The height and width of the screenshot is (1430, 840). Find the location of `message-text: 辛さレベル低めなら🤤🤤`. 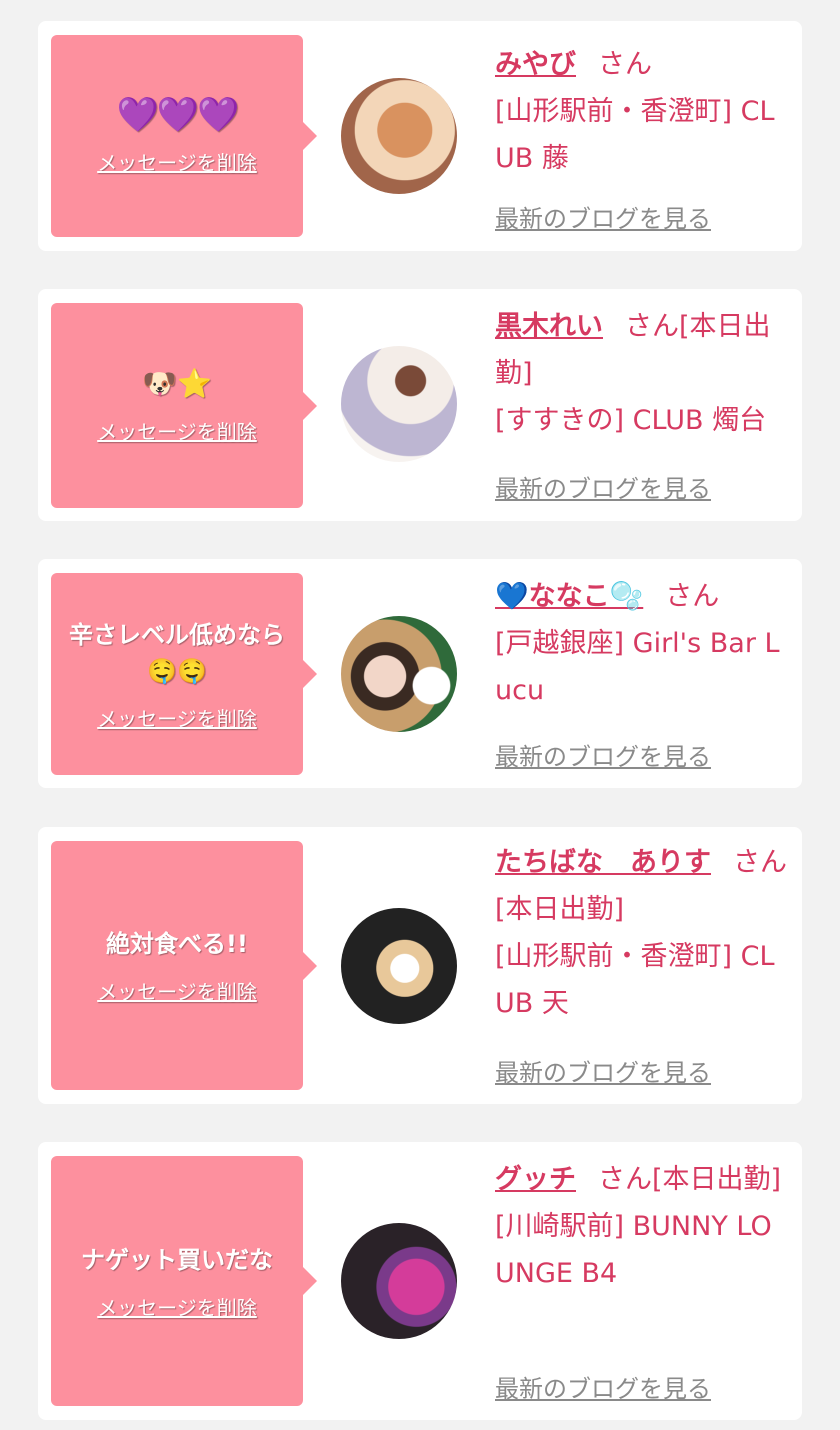

message-text: 辛さレベル低めなら🤤🤤 is located at coordinates (177, 652).